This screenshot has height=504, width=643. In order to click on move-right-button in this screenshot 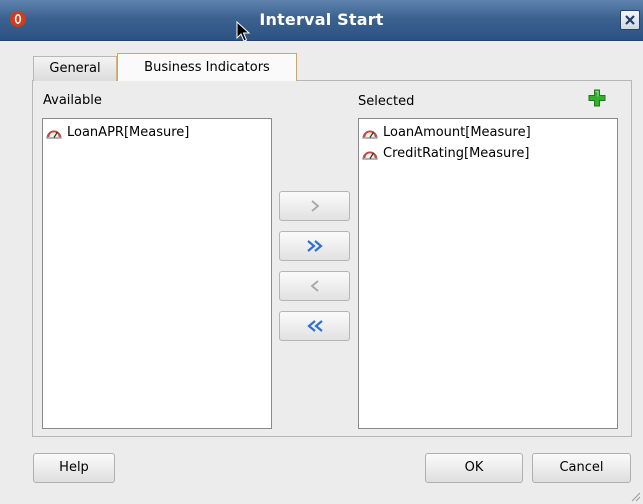, I will do `click(314, 206)`.